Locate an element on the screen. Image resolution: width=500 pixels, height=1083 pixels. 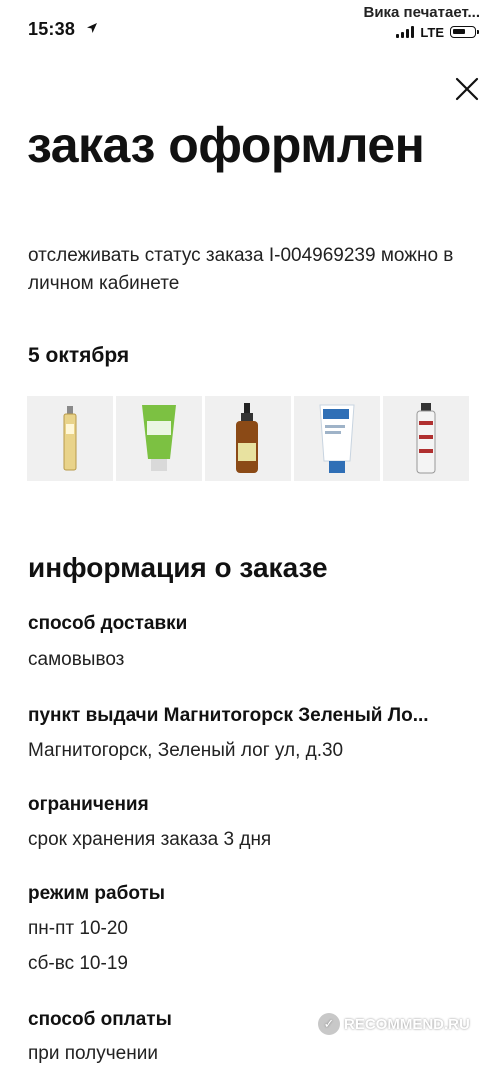
spray-can-icon is located at coordinates (426, 437).